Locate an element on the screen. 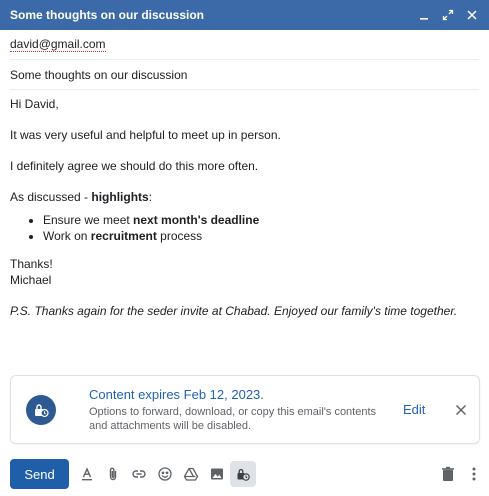 The width and height of the screenshot is (489, 496). discussed-prefix: As discussed - is located at coordinates (51, 197).